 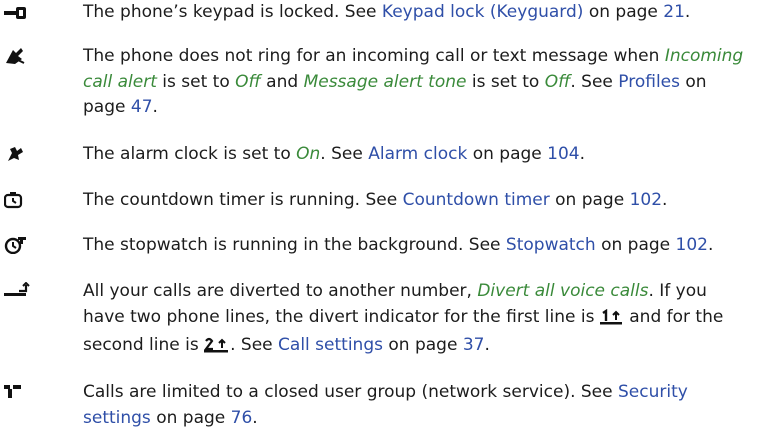 I want to click on countdown-timer-icon, so click(x=17, y=200).